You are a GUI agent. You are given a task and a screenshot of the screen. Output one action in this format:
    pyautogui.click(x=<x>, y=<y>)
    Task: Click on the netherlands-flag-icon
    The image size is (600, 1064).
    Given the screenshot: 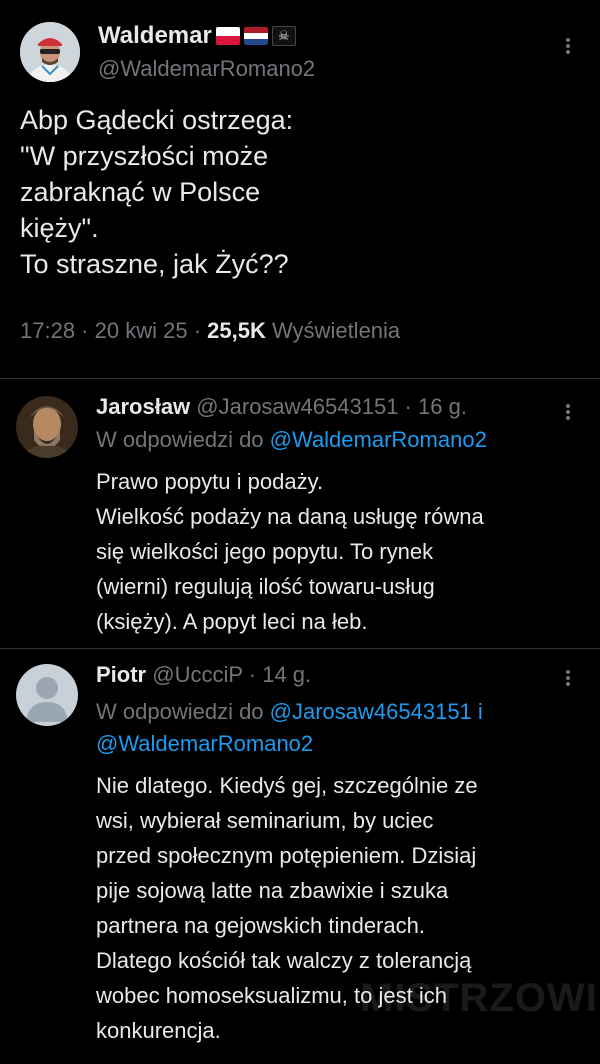 What is the action you would take?
    pyautogui.click(x=255, y=36)
    